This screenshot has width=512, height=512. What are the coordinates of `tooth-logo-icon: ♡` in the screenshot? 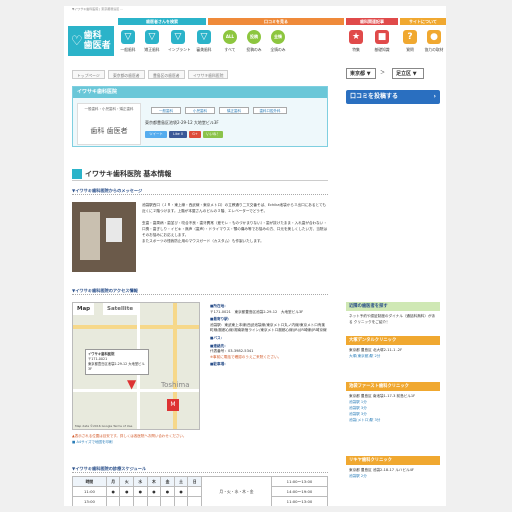 It's located at (77, 41).